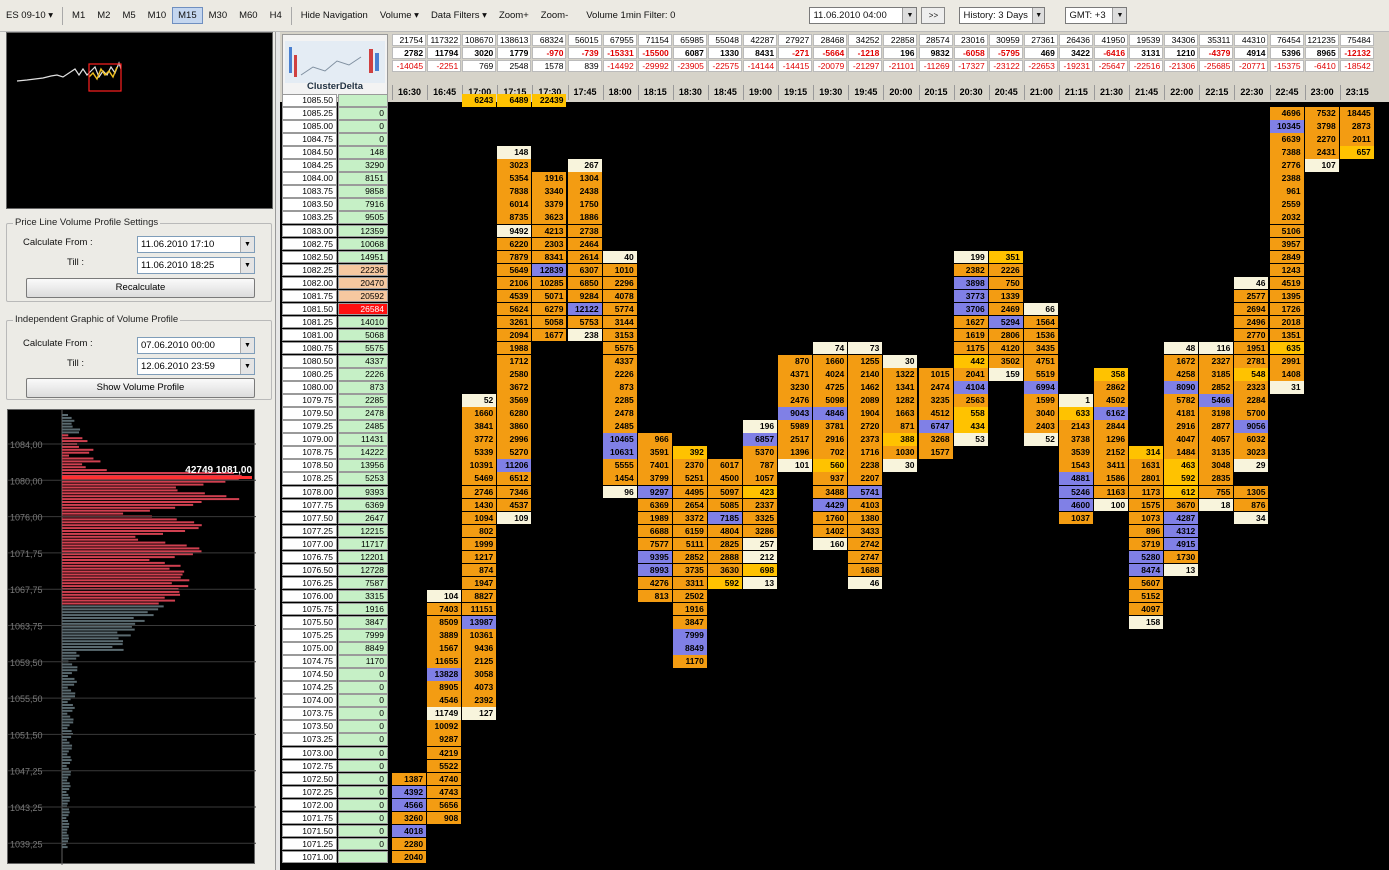 This screenshot has width=1389, height=870. Describe the element at coordinates (654, 583) in the screenshot. I see `cluster-cell: 4276` at that location.